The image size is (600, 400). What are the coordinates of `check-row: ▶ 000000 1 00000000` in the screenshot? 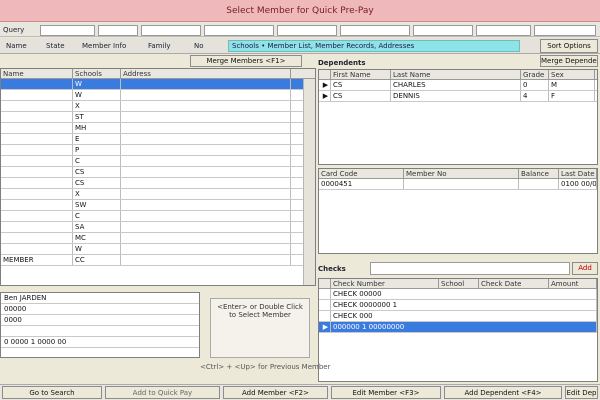 It's located at (458, 327).